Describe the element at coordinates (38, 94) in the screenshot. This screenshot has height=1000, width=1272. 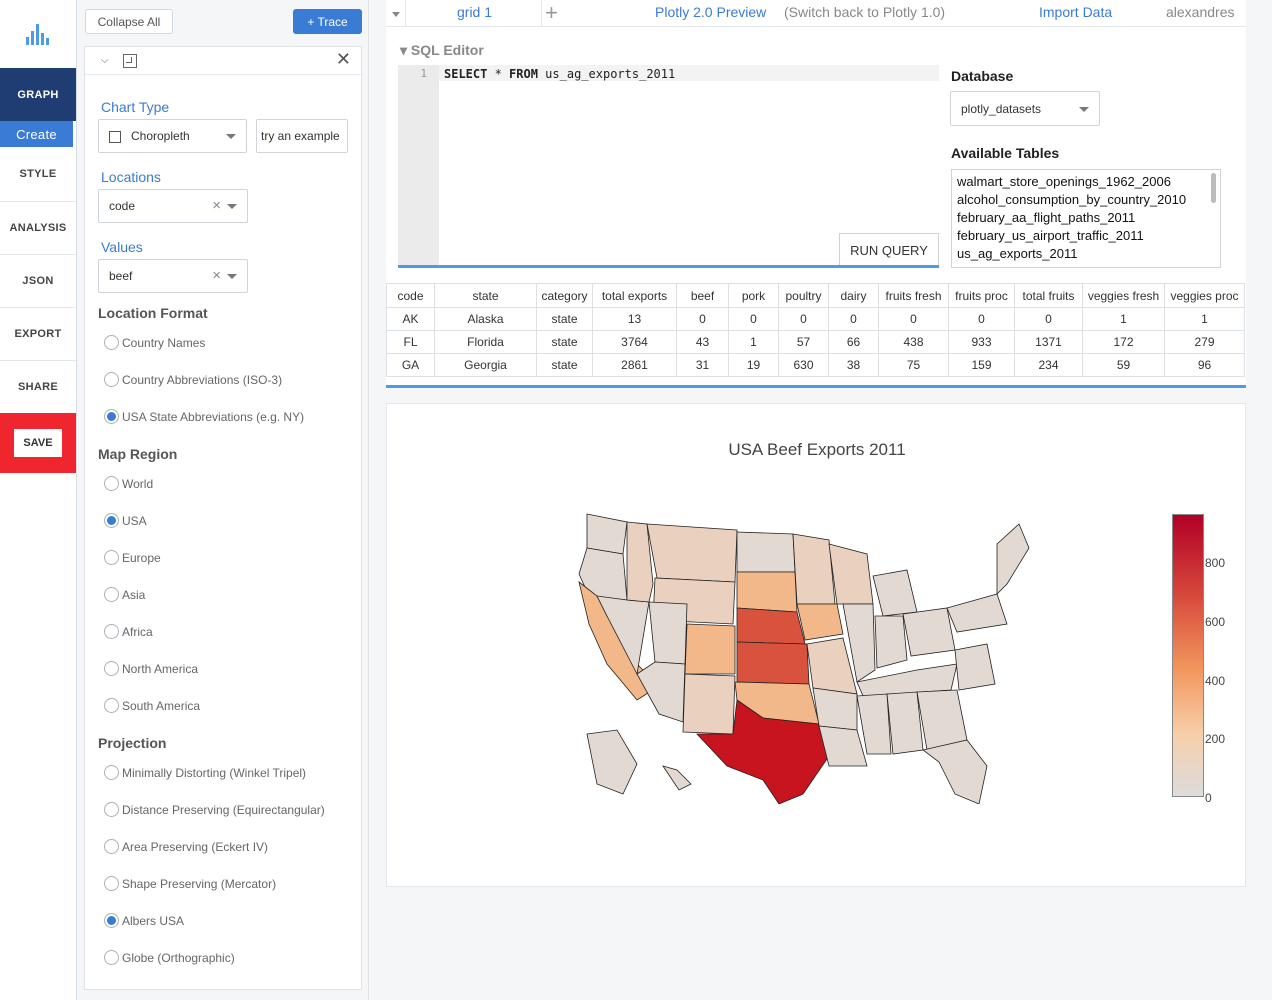
I see `nav-graph: GRAPH` at that location.